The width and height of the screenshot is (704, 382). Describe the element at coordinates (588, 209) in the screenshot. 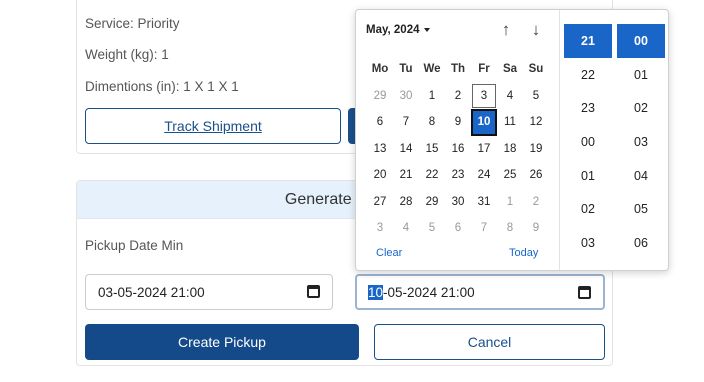

I see `hour-option: 02` at that location.